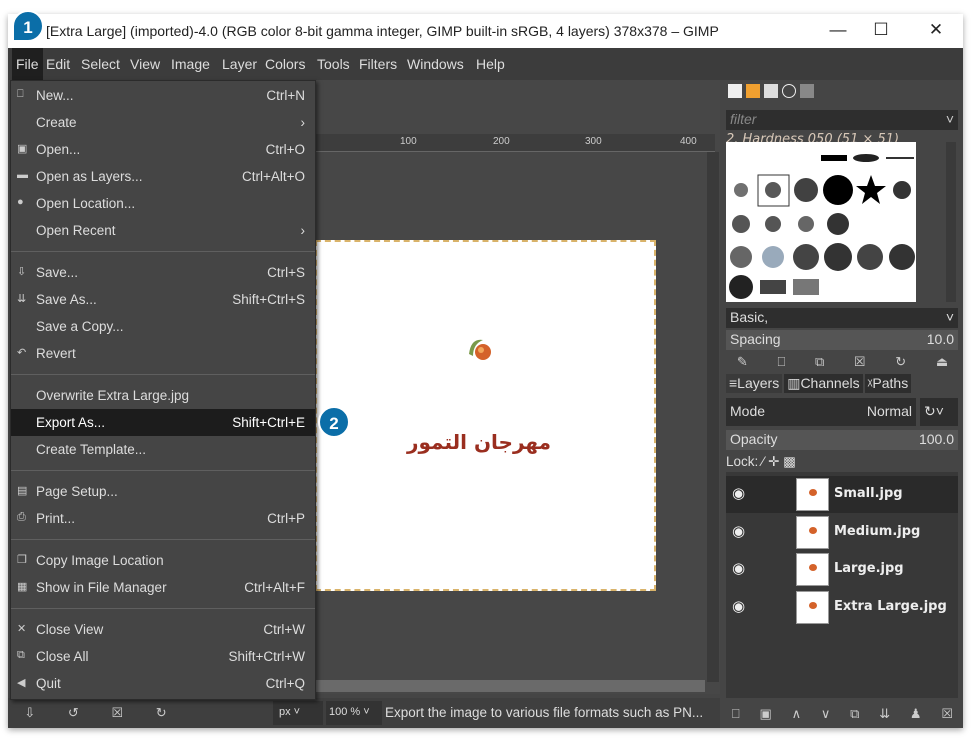 This screenshot has width=977, height=741. What do you see at coordinates (354, 713) in the screenshot?
I see `zoom-select: 100 % ˅` at bounding box center [354, 713].